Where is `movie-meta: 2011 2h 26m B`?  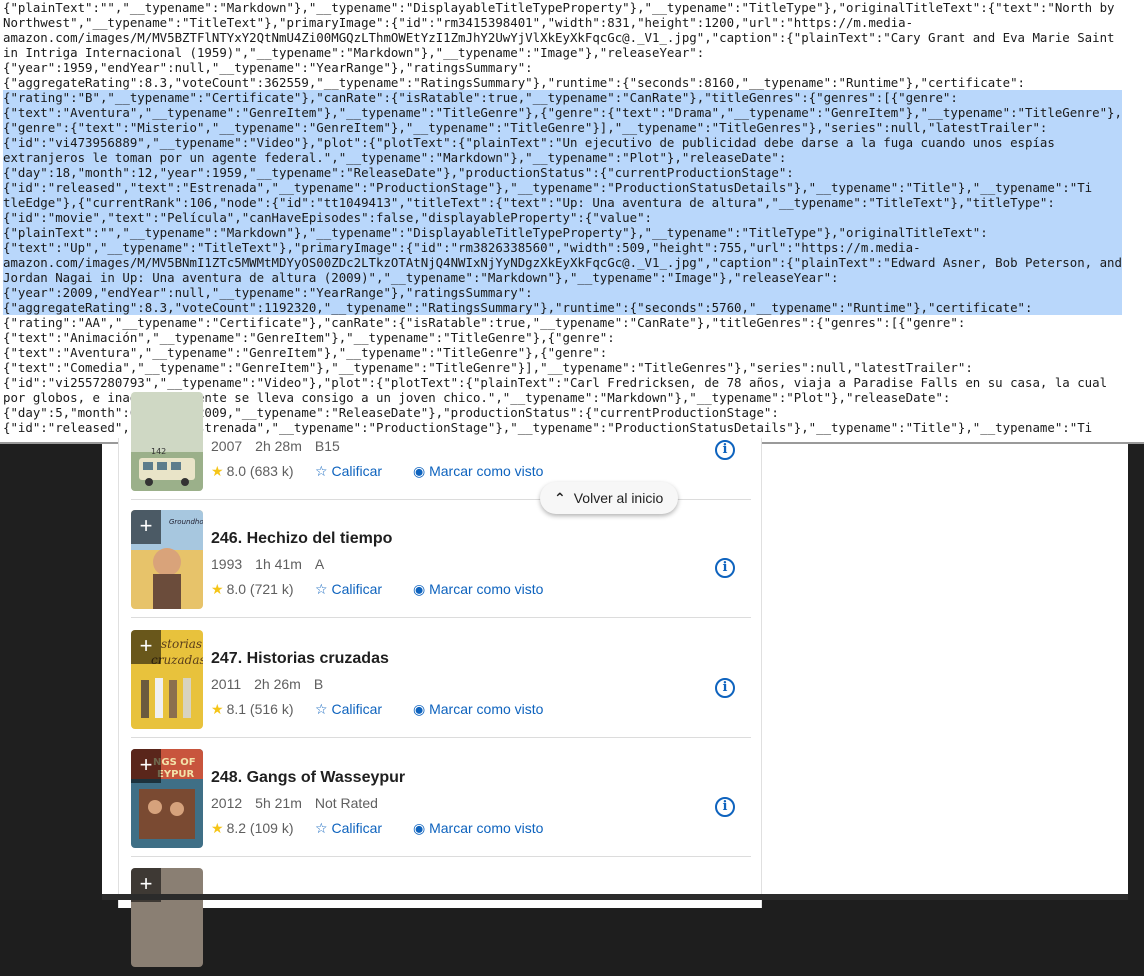 movie-meta: 2011 2h 26m B is located at coordinates (273, 684).